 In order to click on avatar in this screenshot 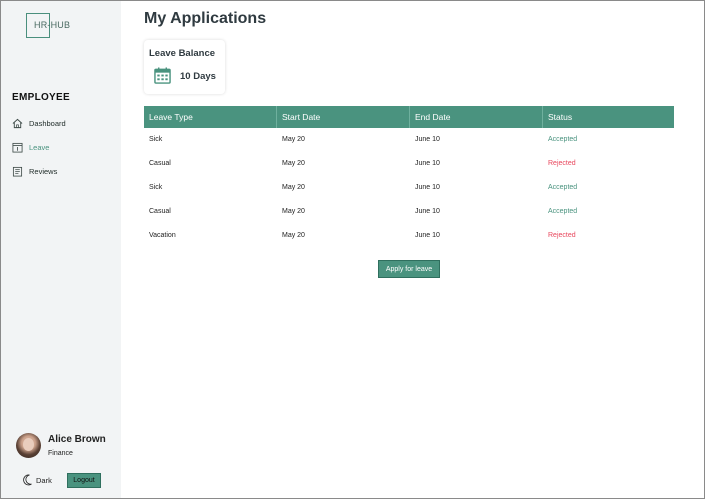, I will do `click(28, 445)`.